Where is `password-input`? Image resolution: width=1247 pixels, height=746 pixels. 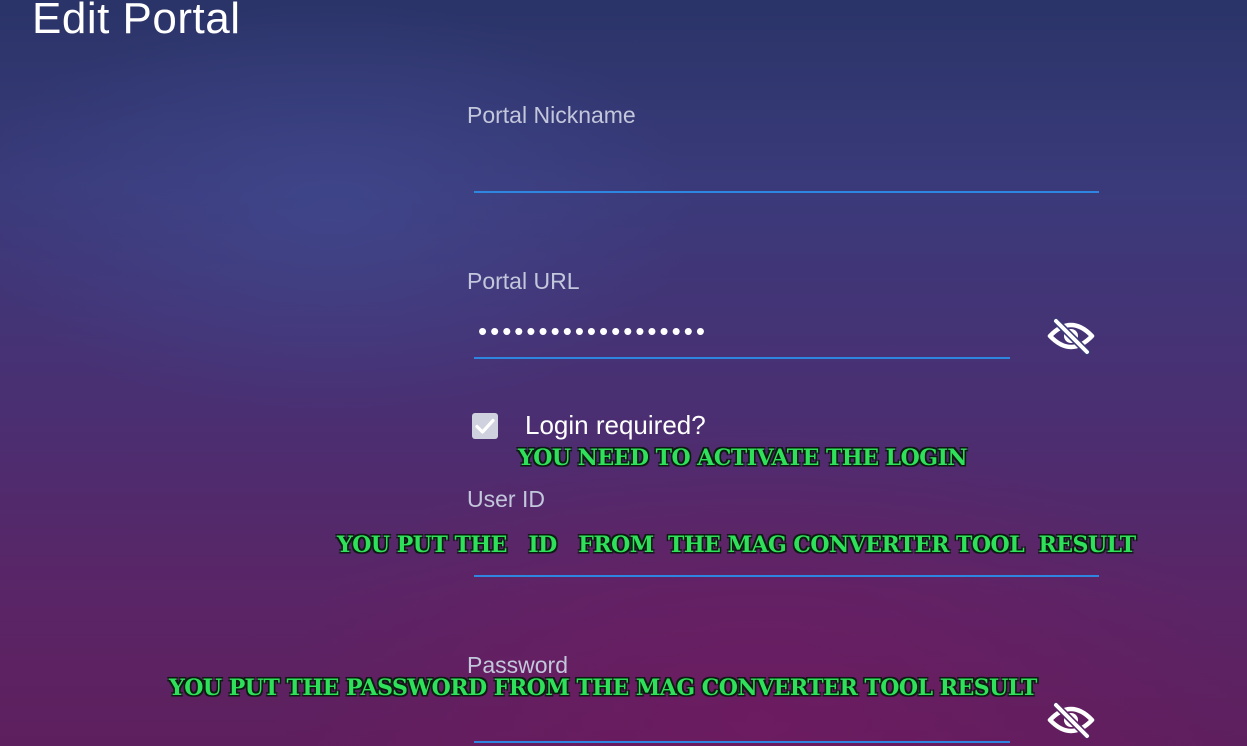 password-input is located at coordinates (742, 720).